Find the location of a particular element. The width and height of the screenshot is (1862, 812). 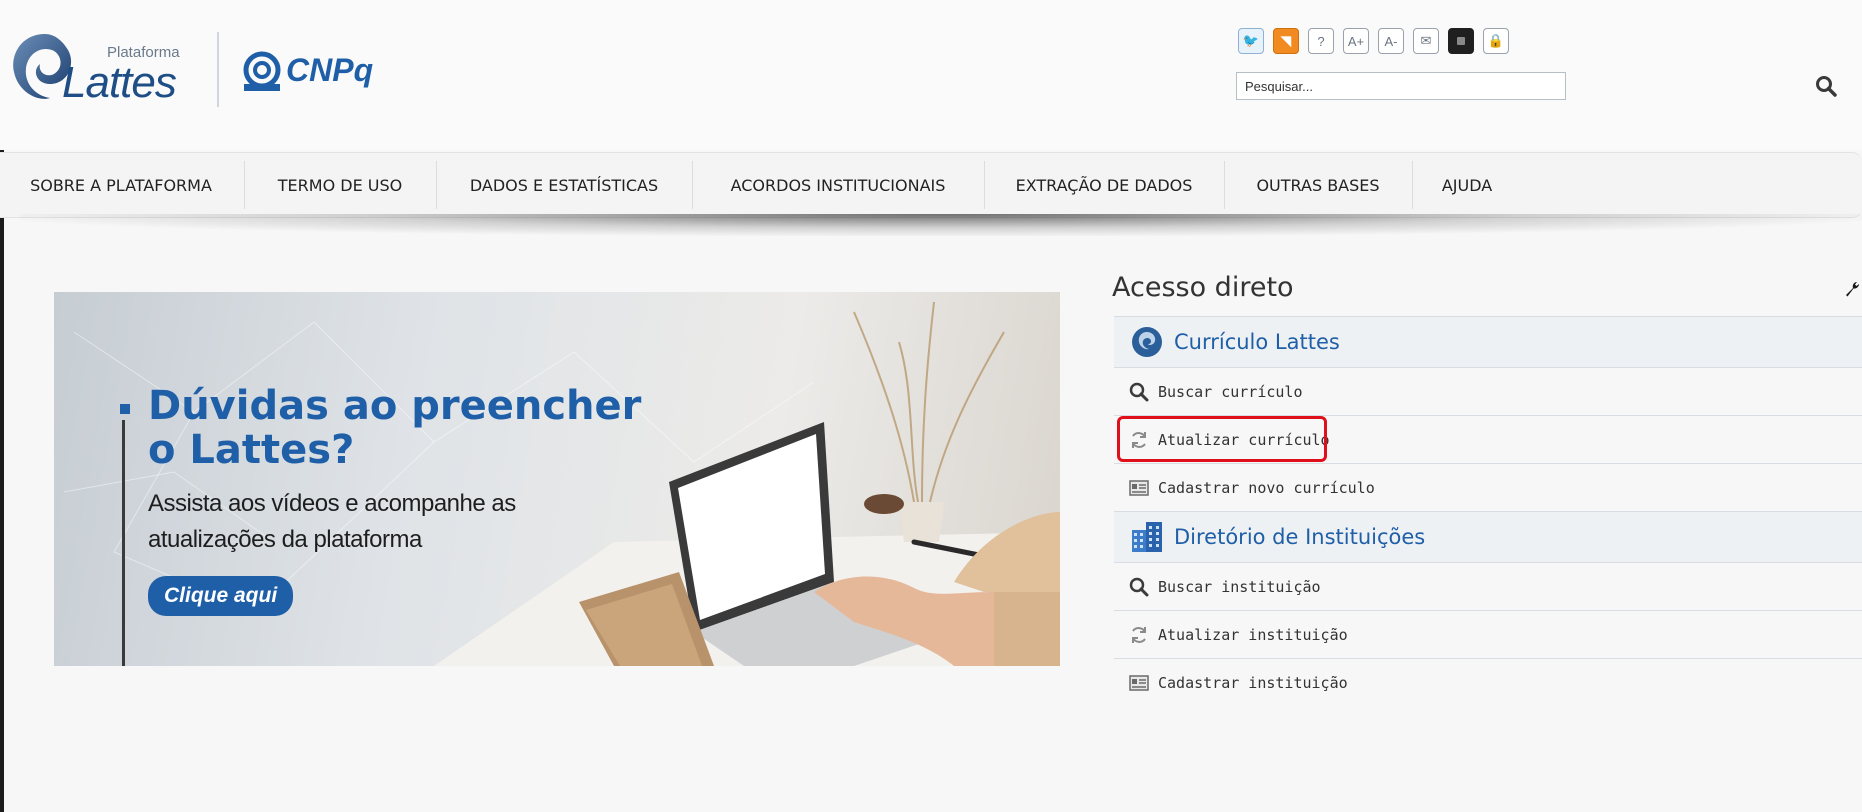

twitter-icon: 🐦 is located at coordinates (1251, 41).